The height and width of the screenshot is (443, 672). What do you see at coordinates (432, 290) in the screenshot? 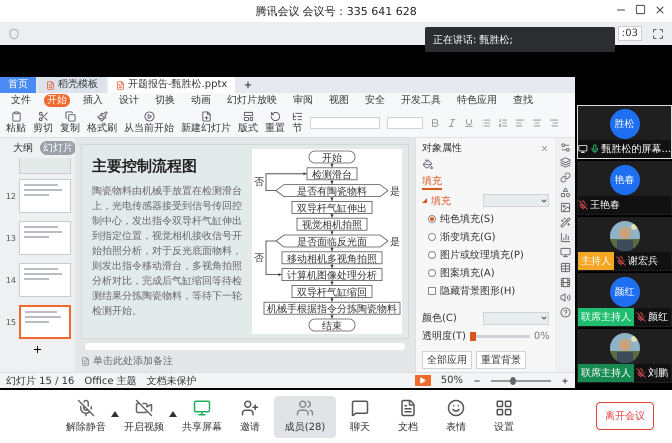
I see `checkbox` at bounding box center [432, 290].